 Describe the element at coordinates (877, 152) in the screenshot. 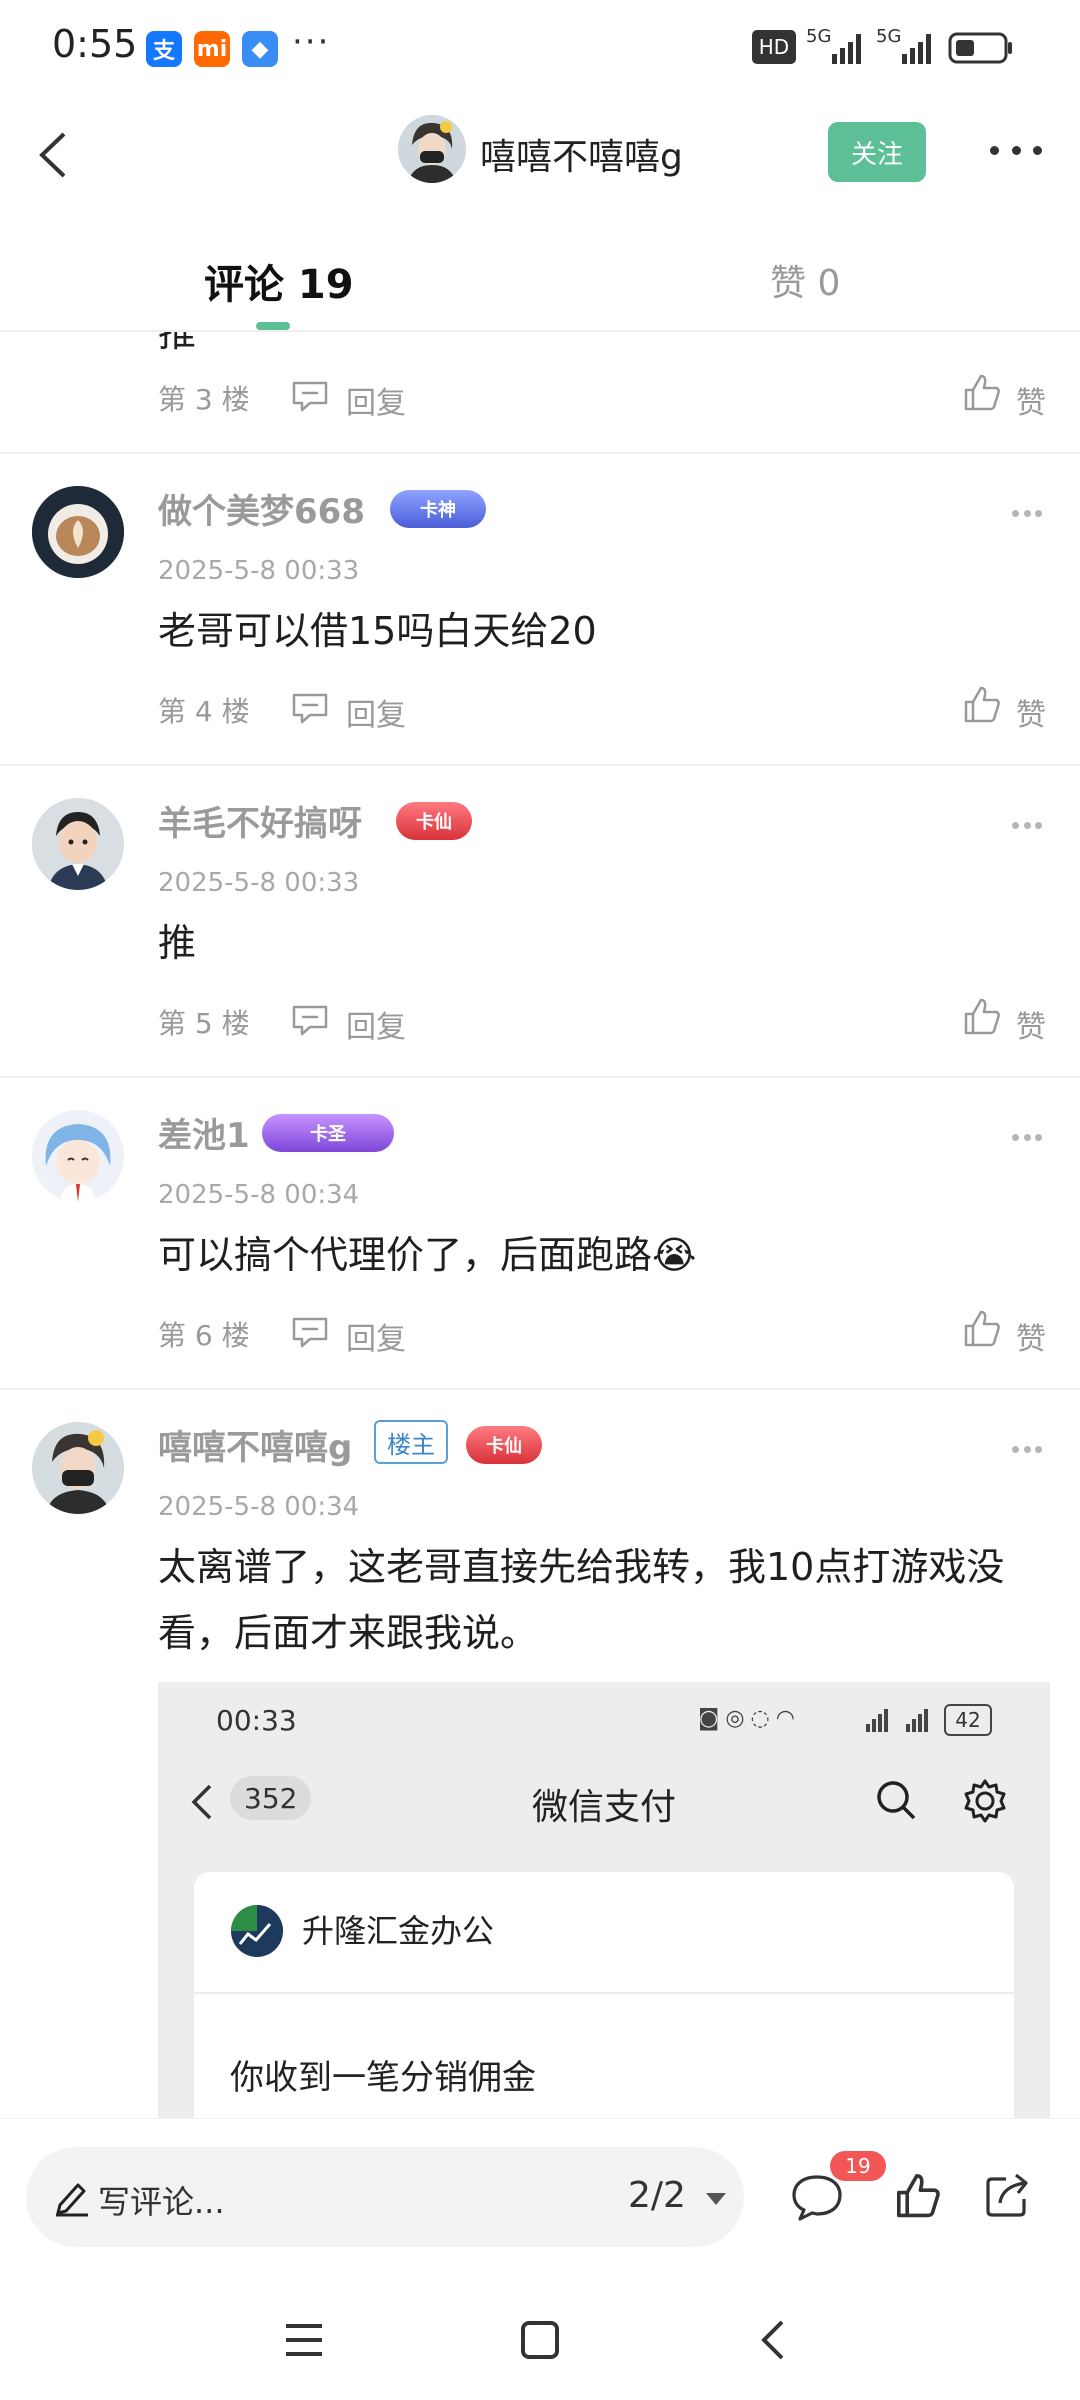

I see `follow-button: 关注` at that location.